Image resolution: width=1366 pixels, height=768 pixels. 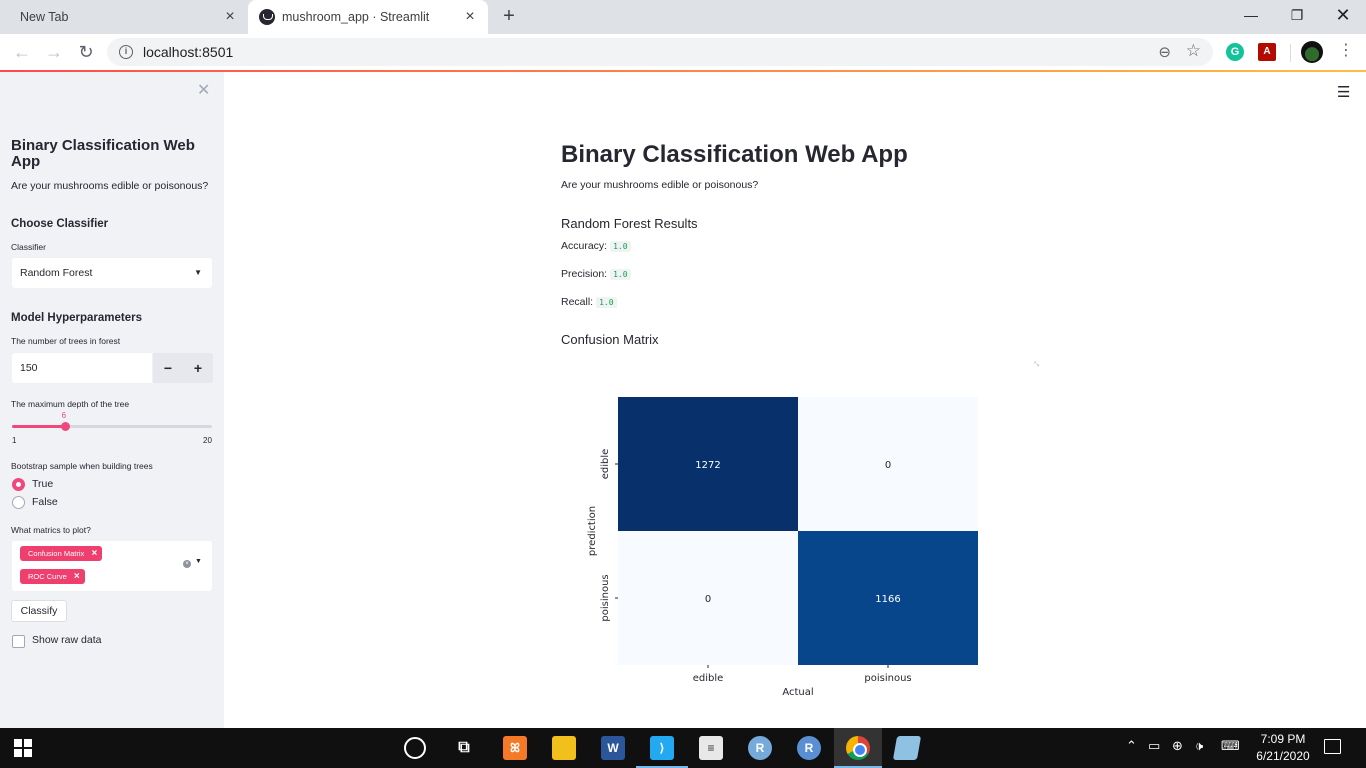 What do you see at coordinates (1332, 746) in the screenshot?
I see `notification-icon` at bounding box center [1332, 746].